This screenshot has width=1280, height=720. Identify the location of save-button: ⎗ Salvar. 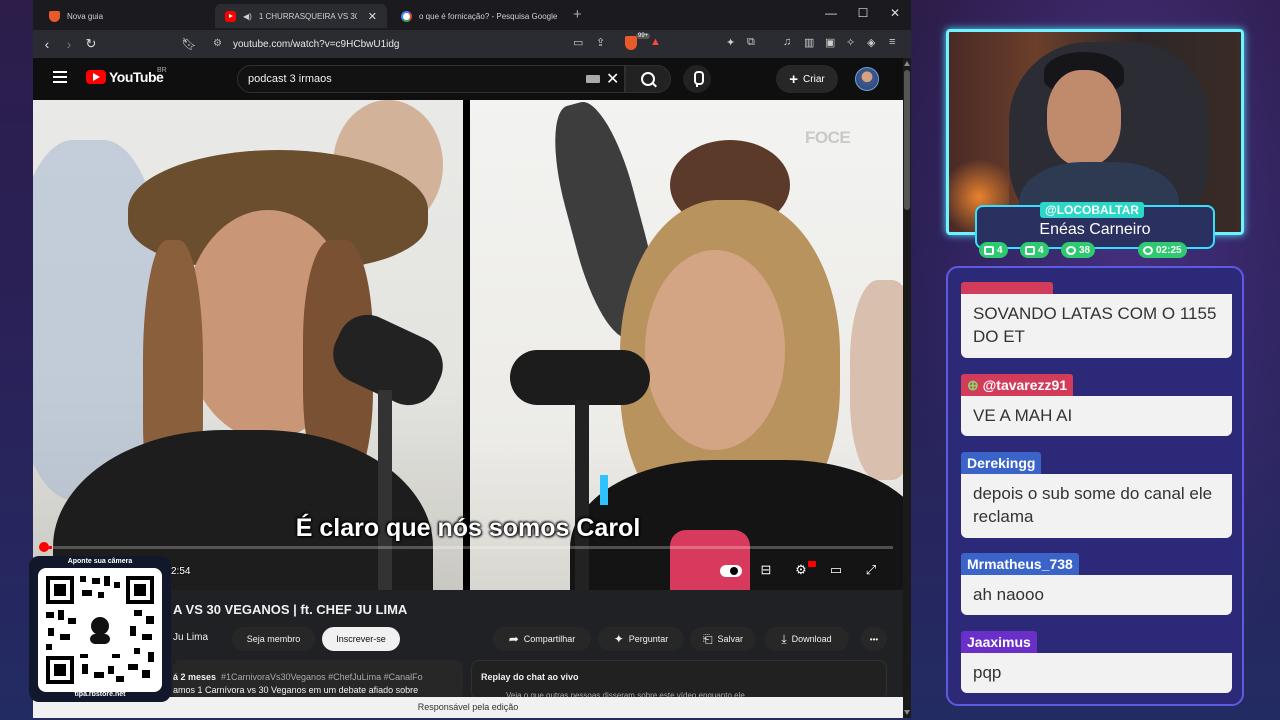
(723, 639).